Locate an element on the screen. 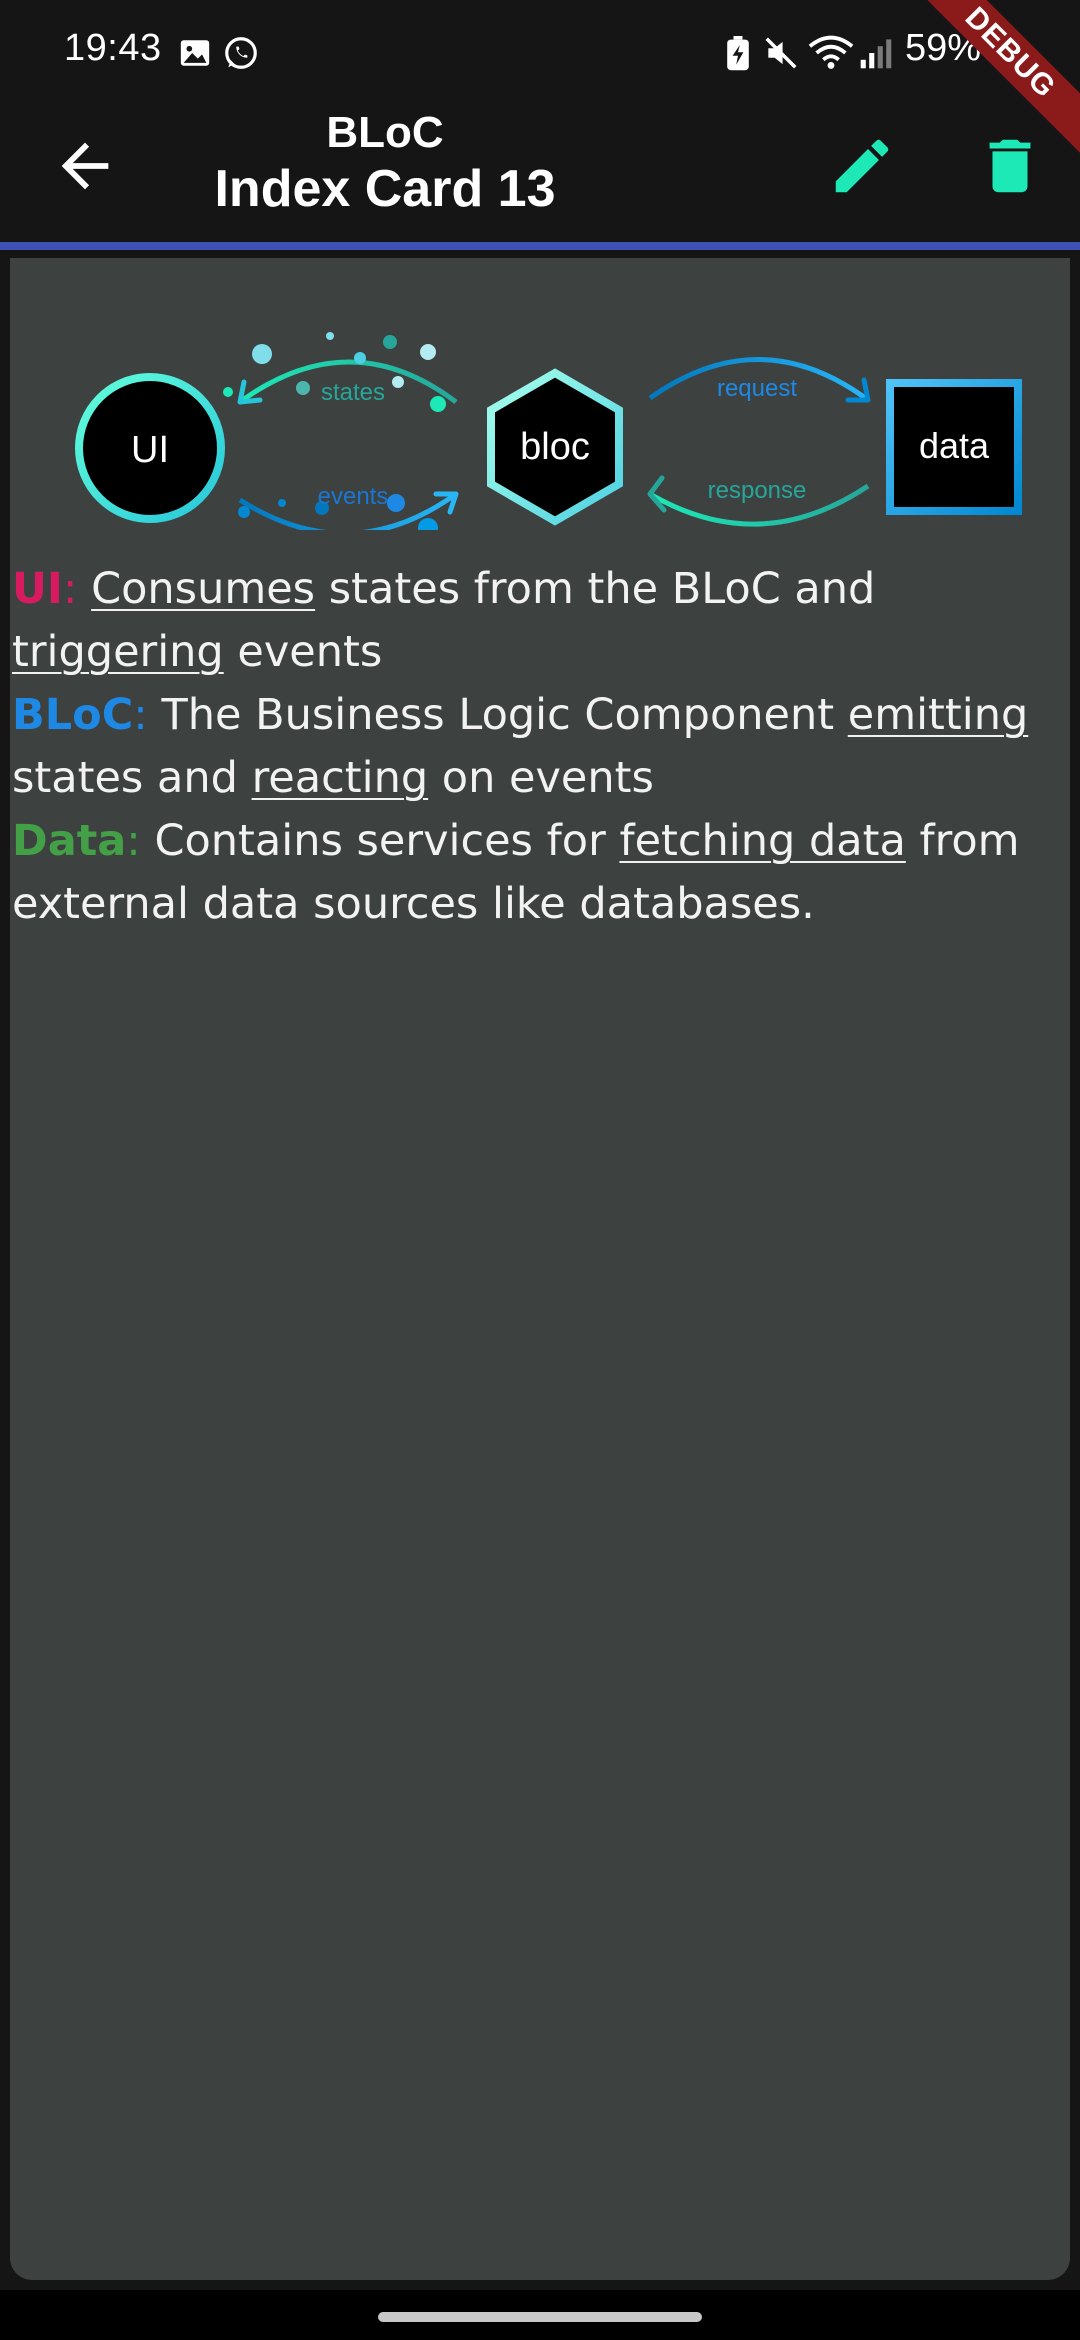  request-arrow: request is located at coordinates (759, 380).